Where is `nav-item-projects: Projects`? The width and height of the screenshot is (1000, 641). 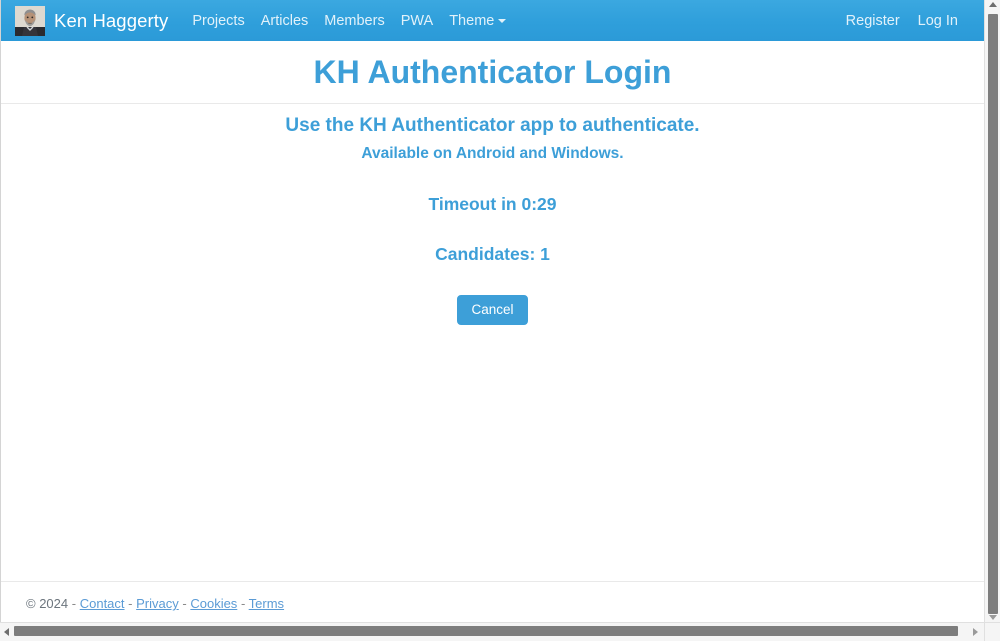 nav-item-projects: Projects is located at coordinates (218, 21).